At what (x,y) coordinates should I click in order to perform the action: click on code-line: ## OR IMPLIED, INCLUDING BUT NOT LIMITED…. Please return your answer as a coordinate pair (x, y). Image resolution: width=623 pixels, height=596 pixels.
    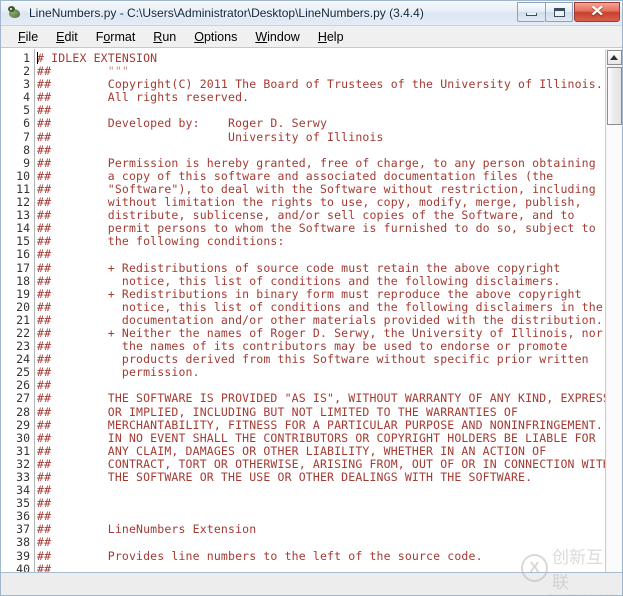
    Looking at the image, I should click on (278, 411).